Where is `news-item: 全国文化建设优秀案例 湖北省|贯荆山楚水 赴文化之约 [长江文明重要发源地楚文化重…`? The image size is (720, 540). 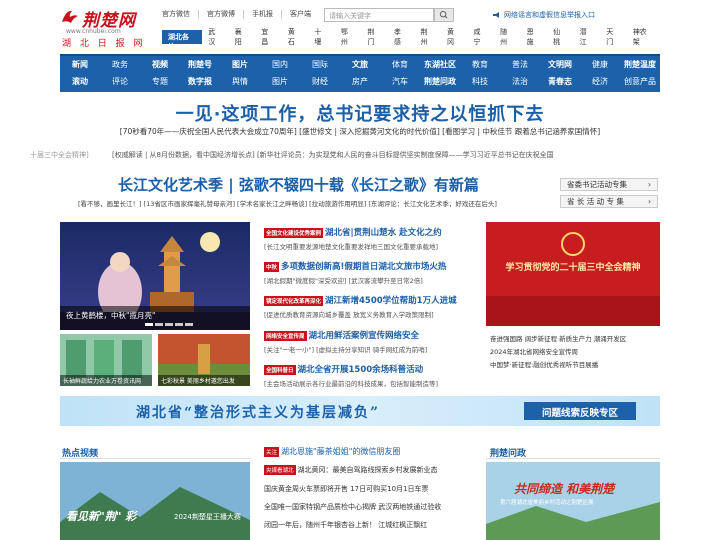
news-item: 全国文化建设优秀案例 湖北省|贯荆山楚水 赴文化之约 [长江文明重要发源地楚文化重… is located at coordinates (369, 238).